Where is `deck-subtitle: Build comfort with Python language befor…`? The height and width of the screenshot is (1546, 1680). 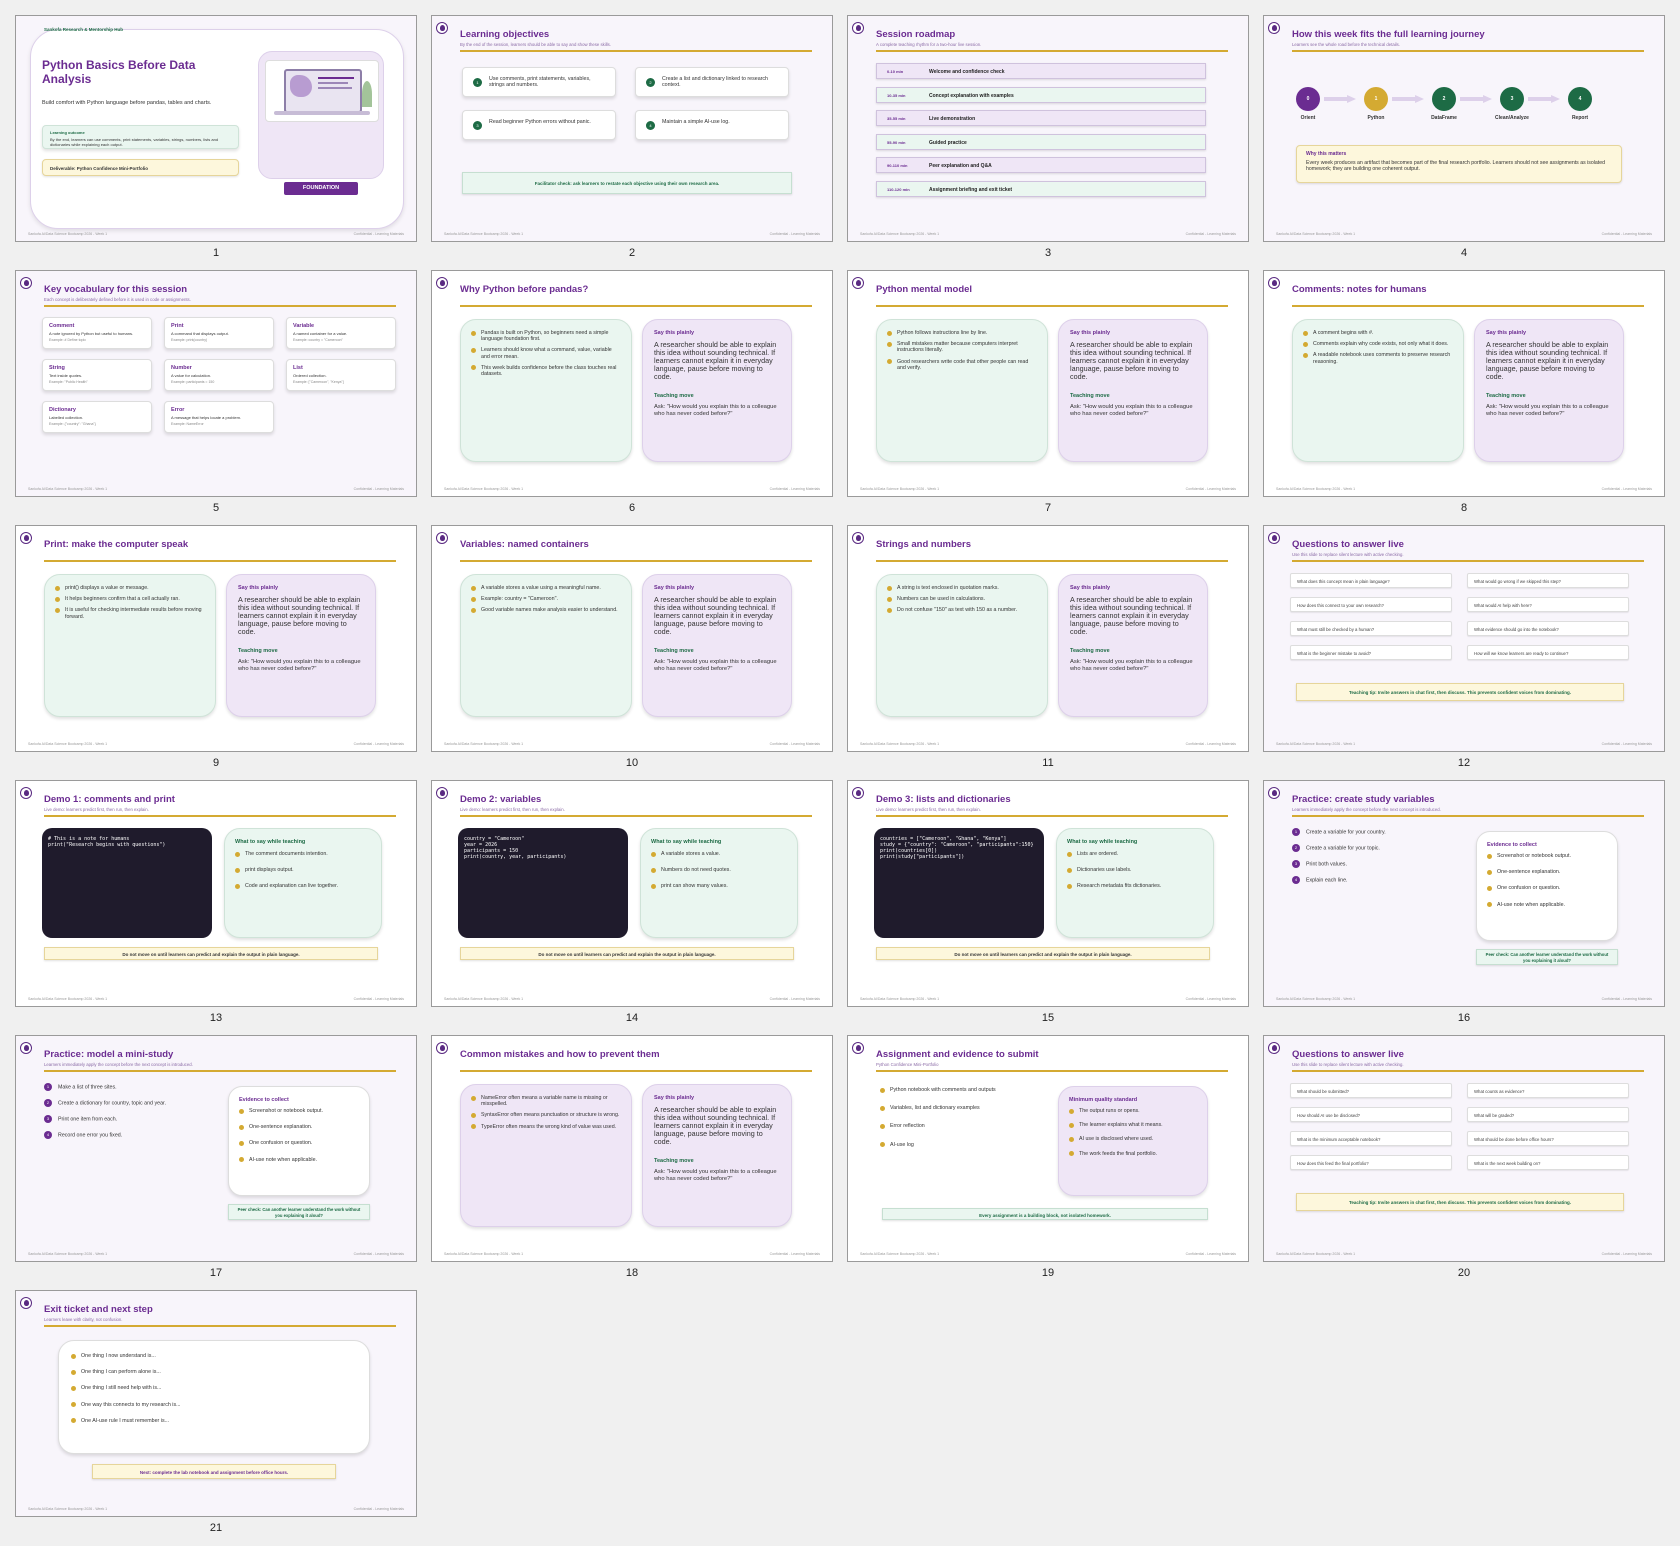 deck-subtitle: Build comfort with Python language befor… is located at coordinates (127, 103).